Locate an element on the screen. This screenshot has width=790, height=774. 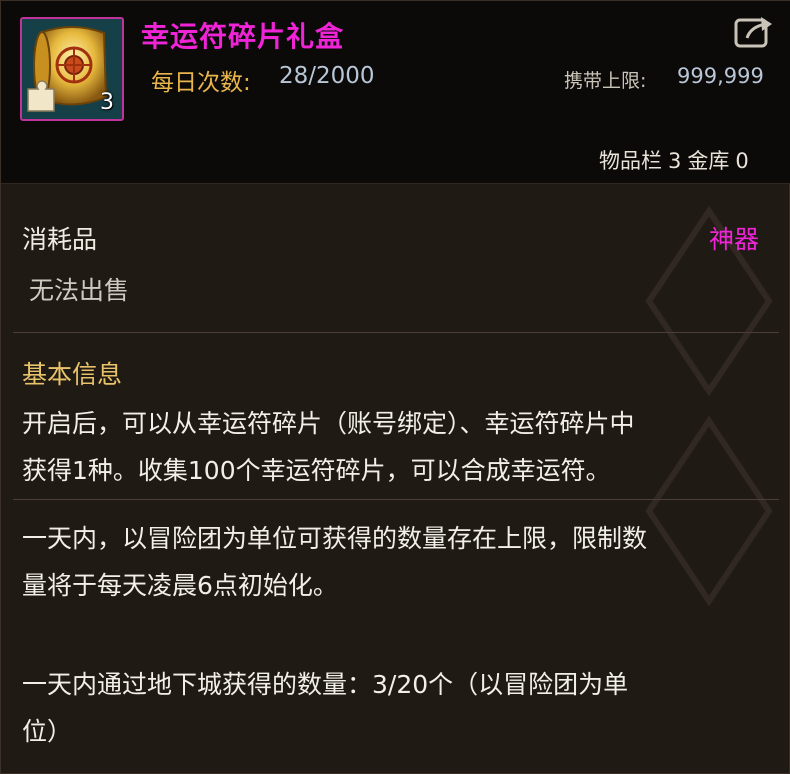
carry-limit-label: 携带上限: is located at coordinates (605, 81).